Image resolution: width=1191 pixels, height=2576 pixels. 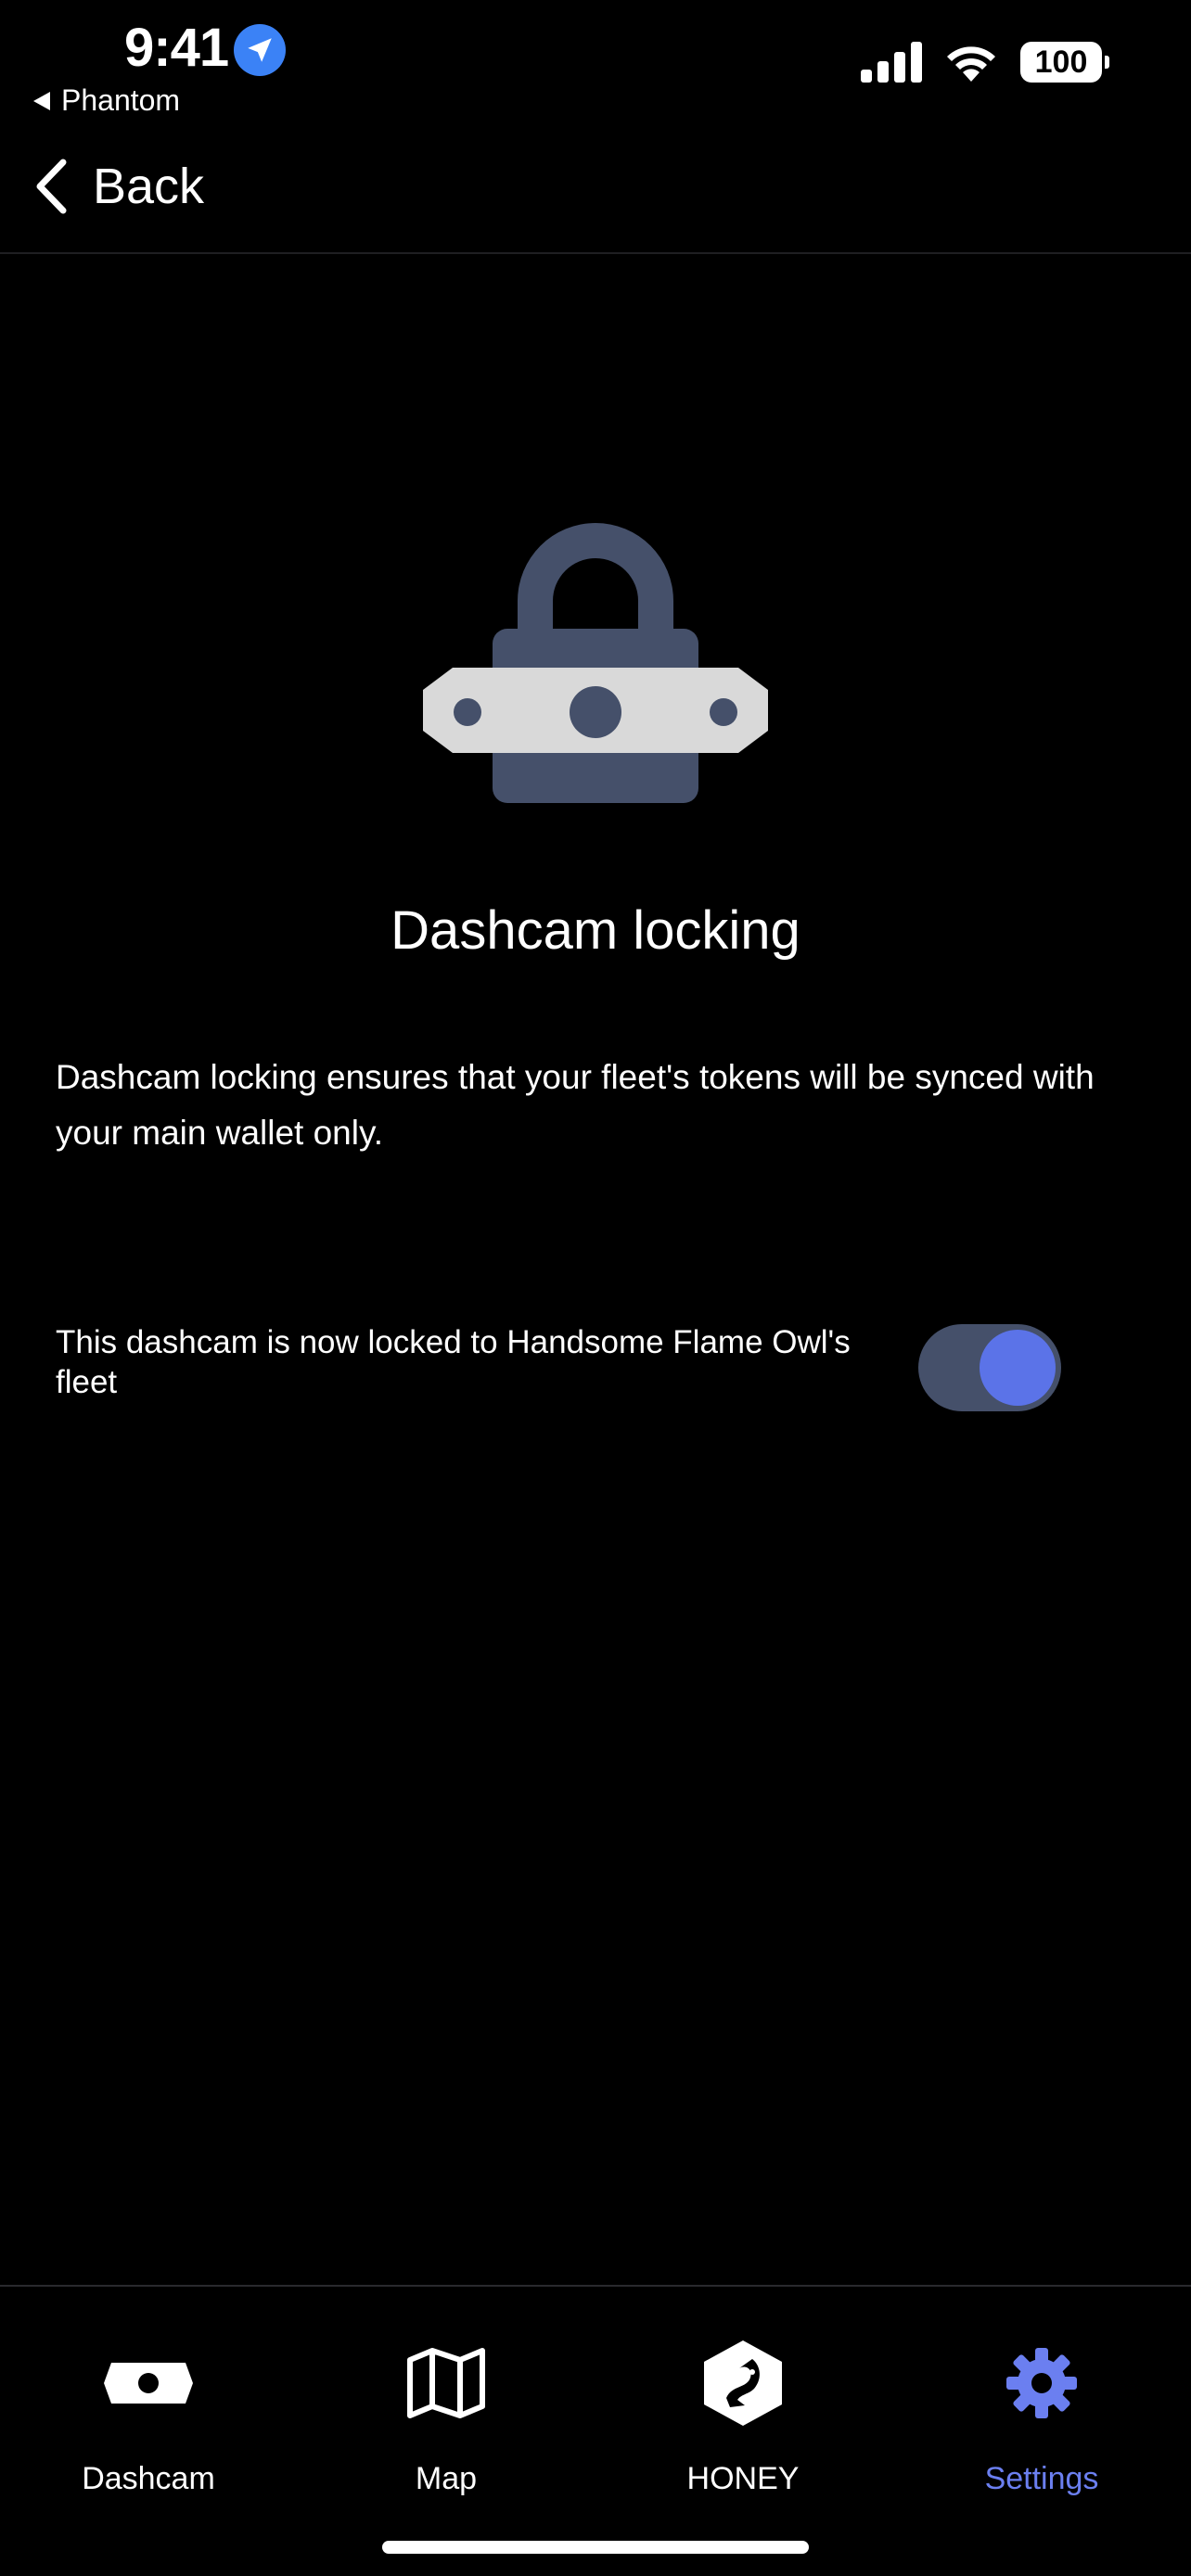 I want to click on back-button: Back, so click(x=118, y=186).